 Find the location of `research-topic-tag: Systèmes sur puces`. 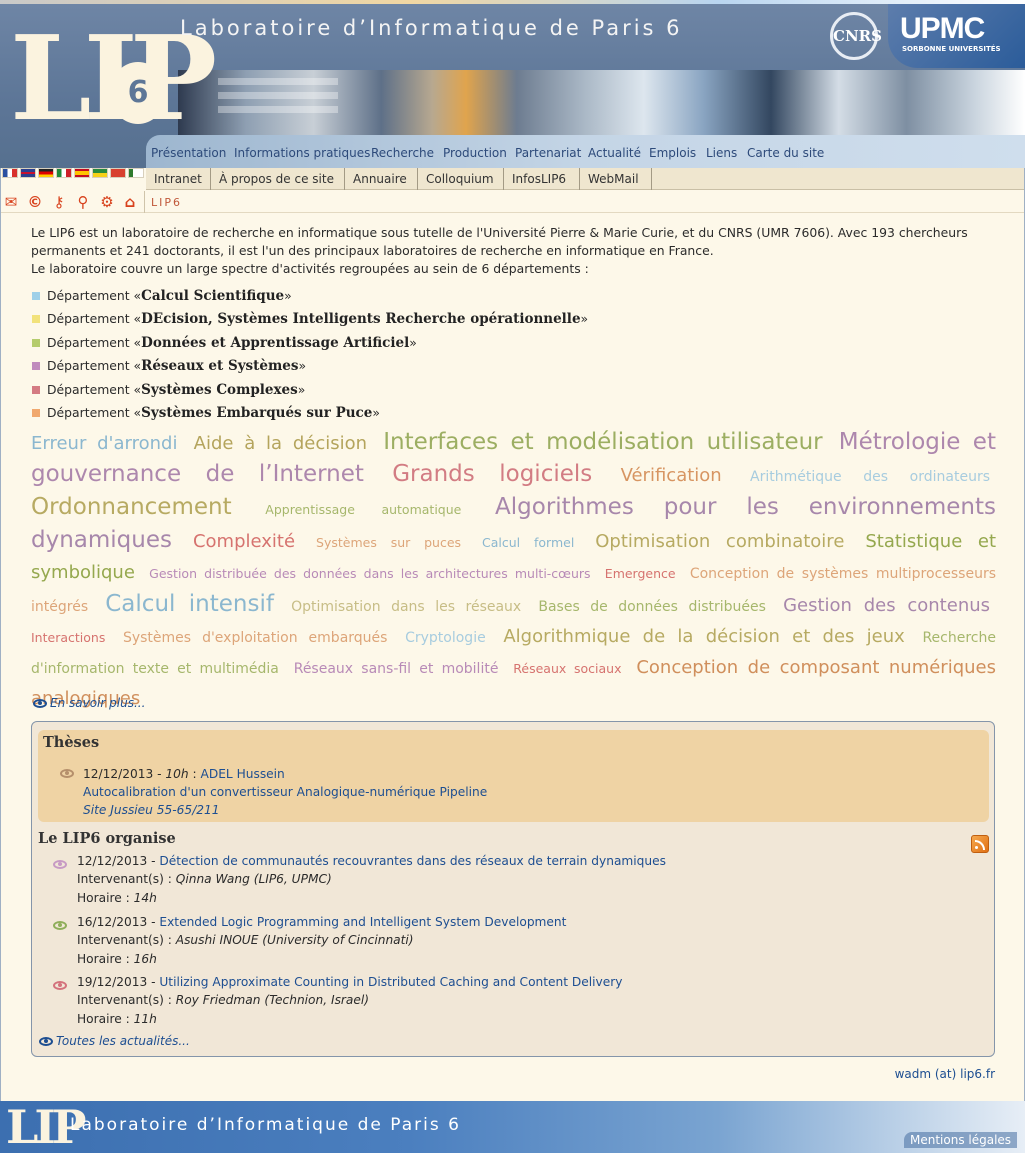

research-topic-tag: Systèmes sur puces is located at coordinates (388, 542).